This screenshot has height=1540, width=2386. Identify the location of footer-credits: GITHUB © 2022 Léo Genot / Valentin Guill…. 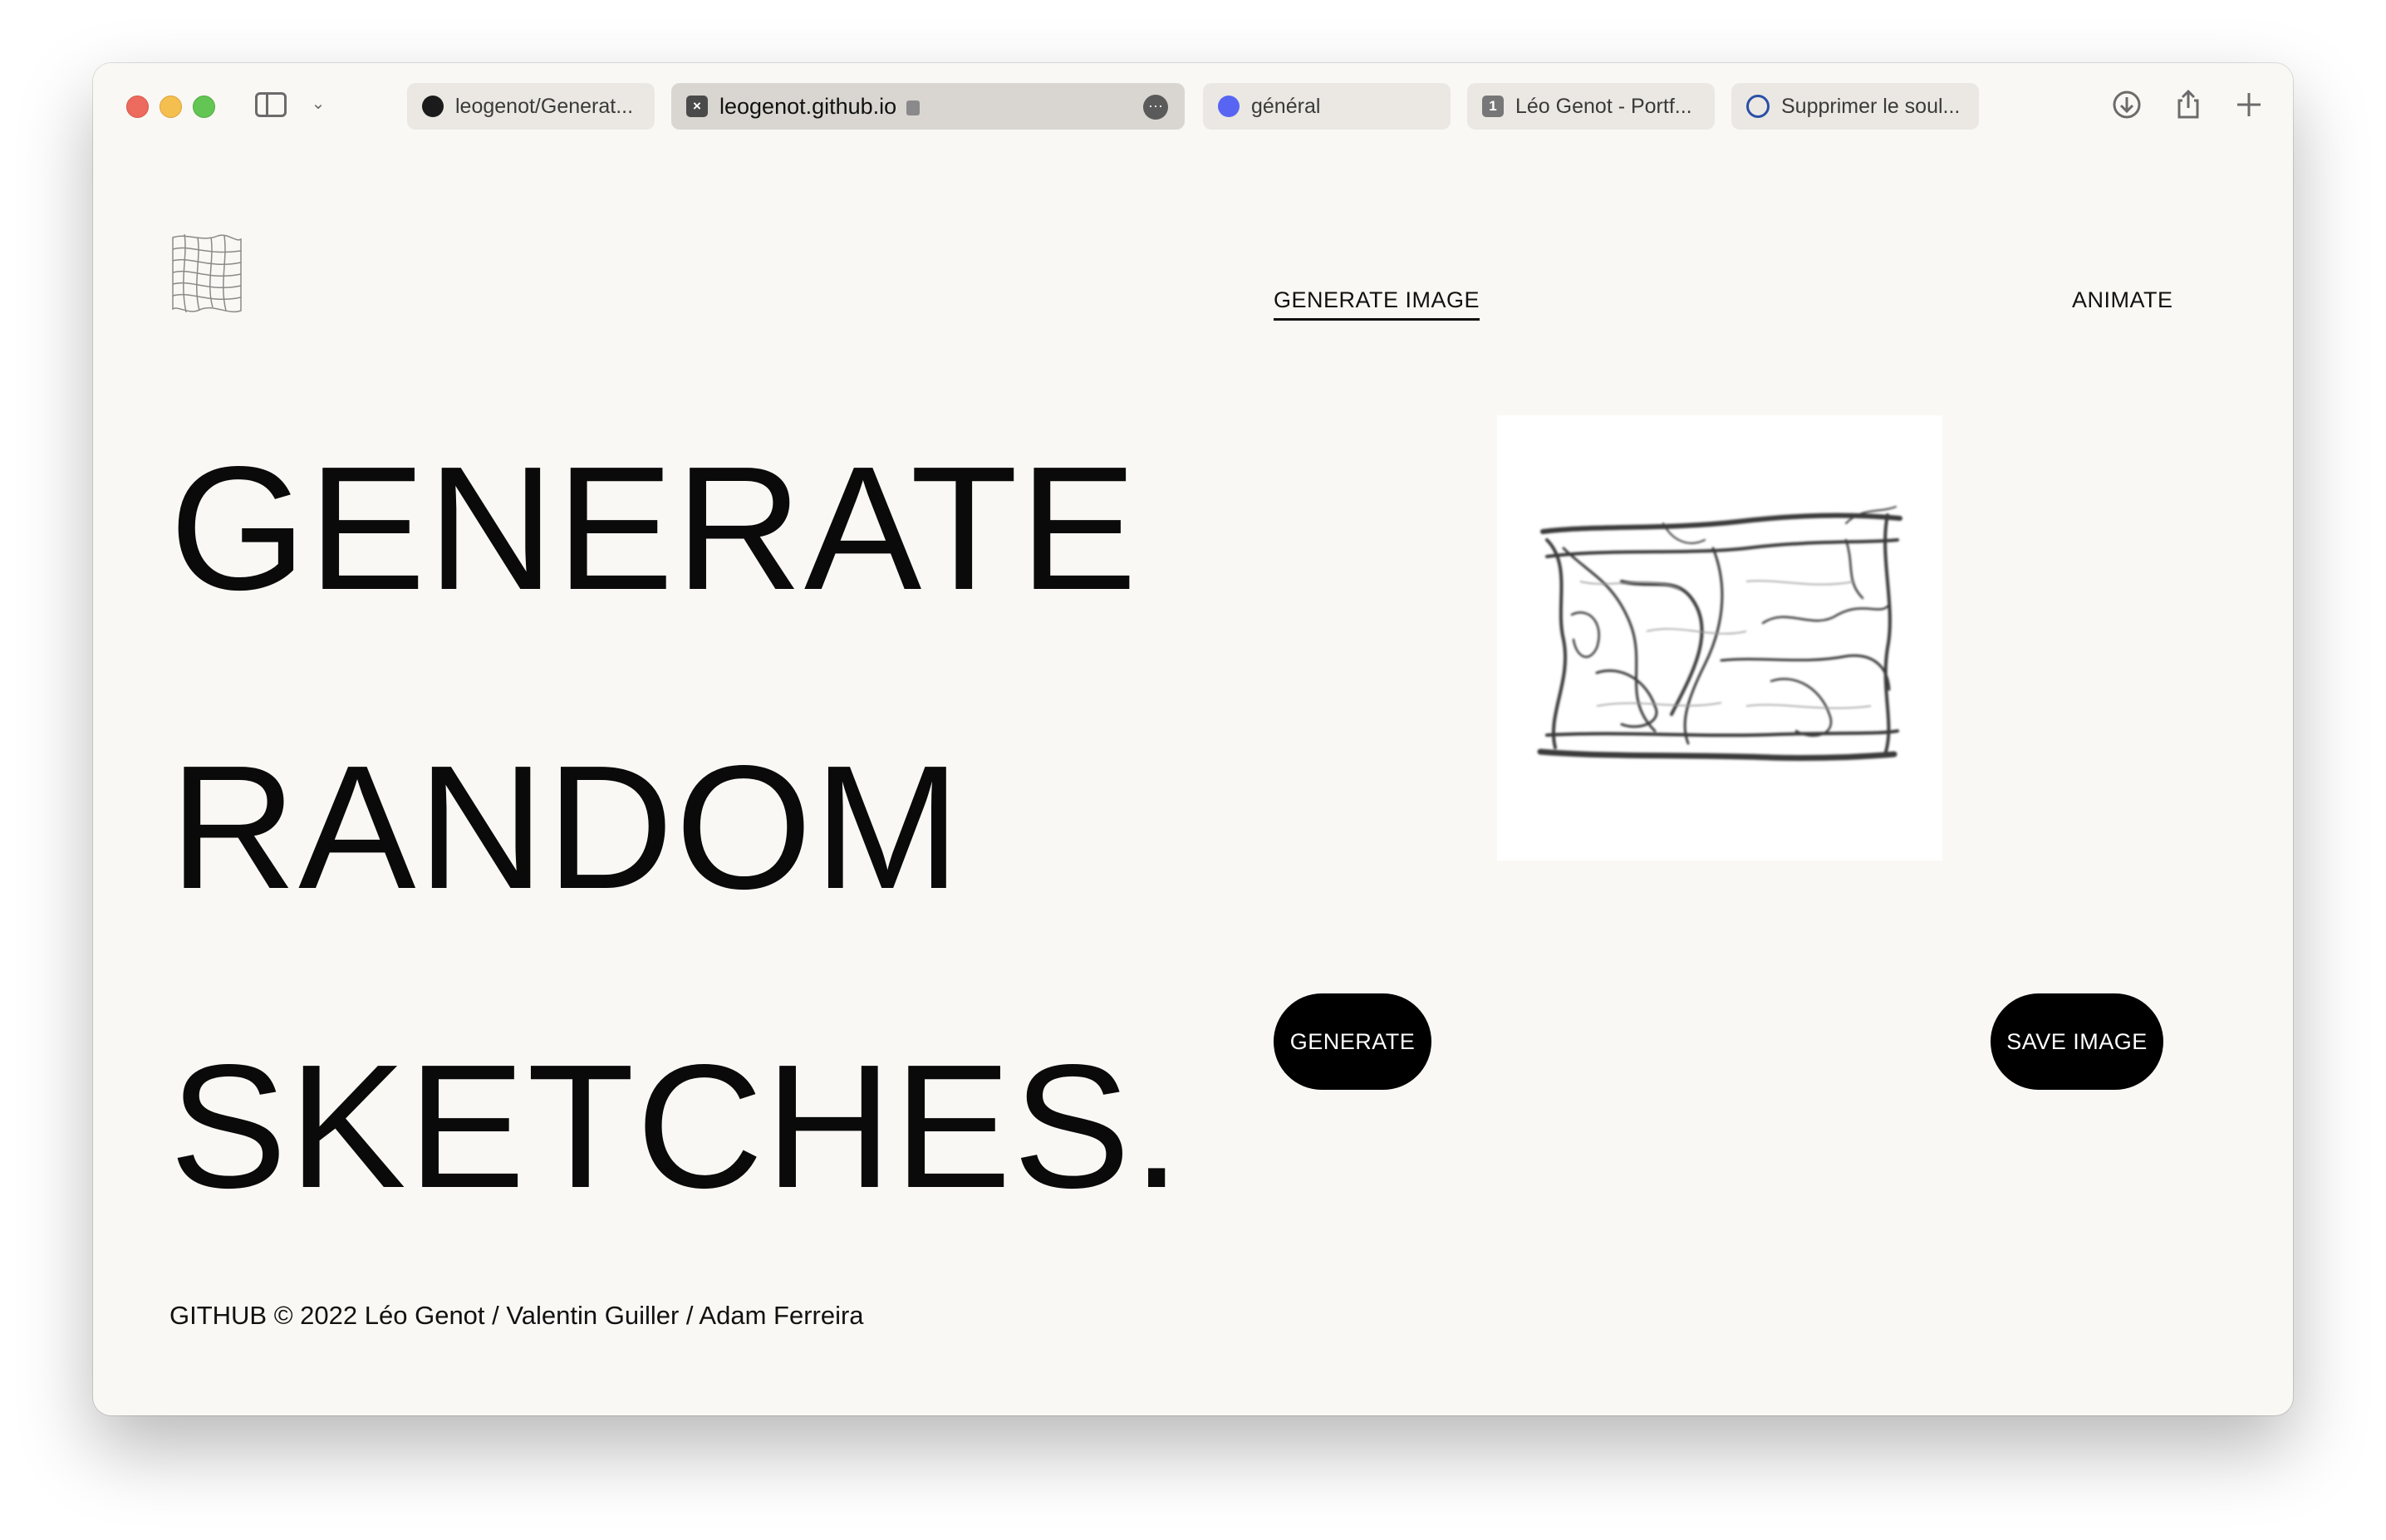
(517, 1316).